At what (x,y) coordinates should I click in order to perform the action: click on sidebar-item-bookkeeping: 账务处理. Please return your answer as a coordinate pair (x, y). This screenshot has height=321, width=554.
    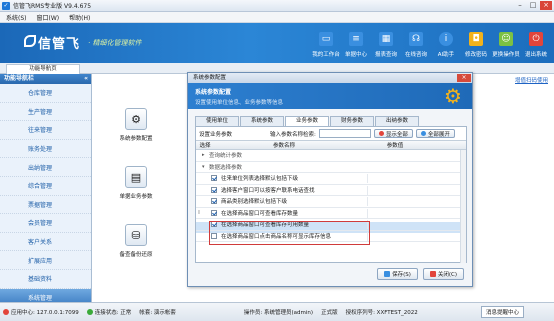
    Looking at the image, I should click on (45, 149).